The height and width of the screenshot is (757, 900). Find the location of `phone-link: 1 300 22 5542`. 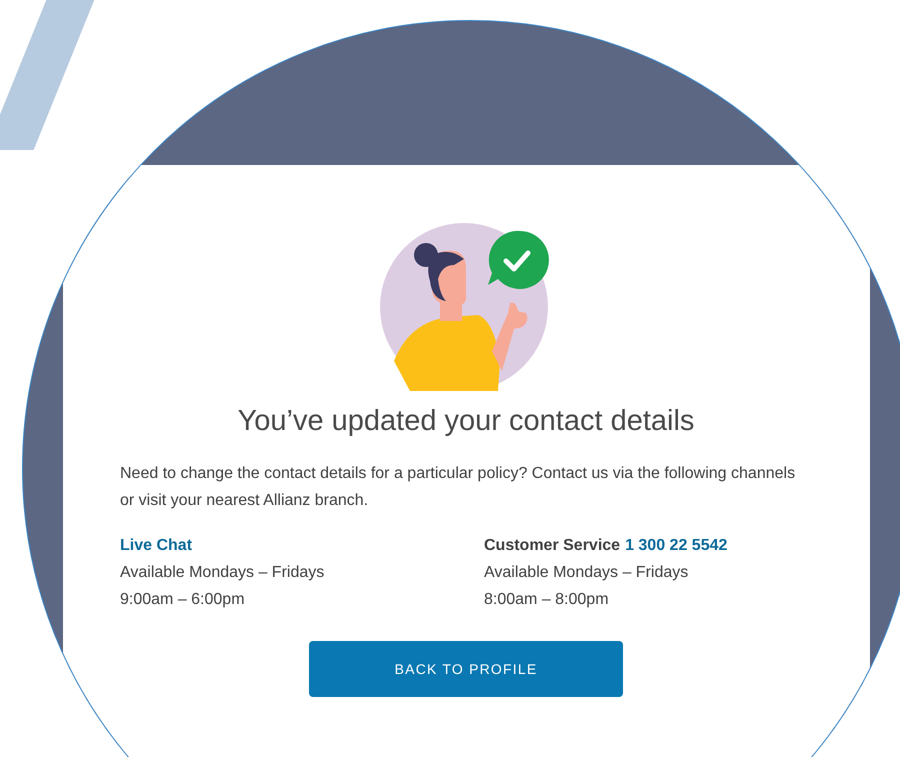

phone-link: 1 300 22 5542 is located at coordinates (676, 545).